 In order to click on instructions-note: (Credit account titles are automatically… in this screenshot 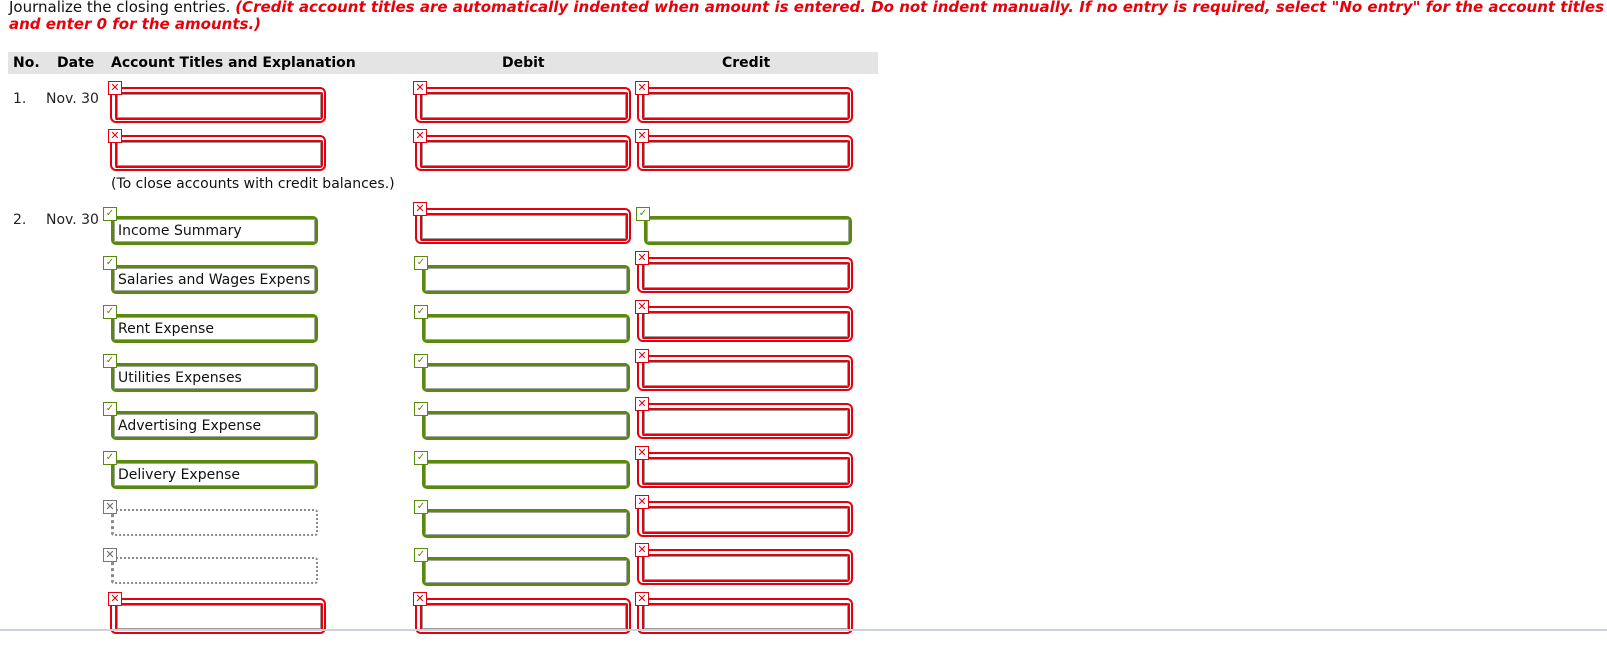, I will do `click(807, 16)`.